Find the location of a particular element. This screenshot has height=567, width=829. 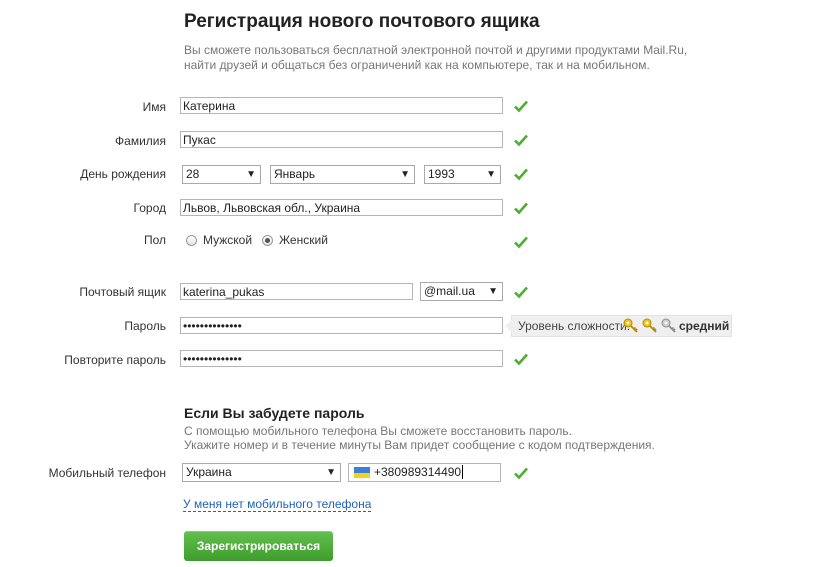

birthday-month-select: Январь ▼ is located at coordinates (342, 174).